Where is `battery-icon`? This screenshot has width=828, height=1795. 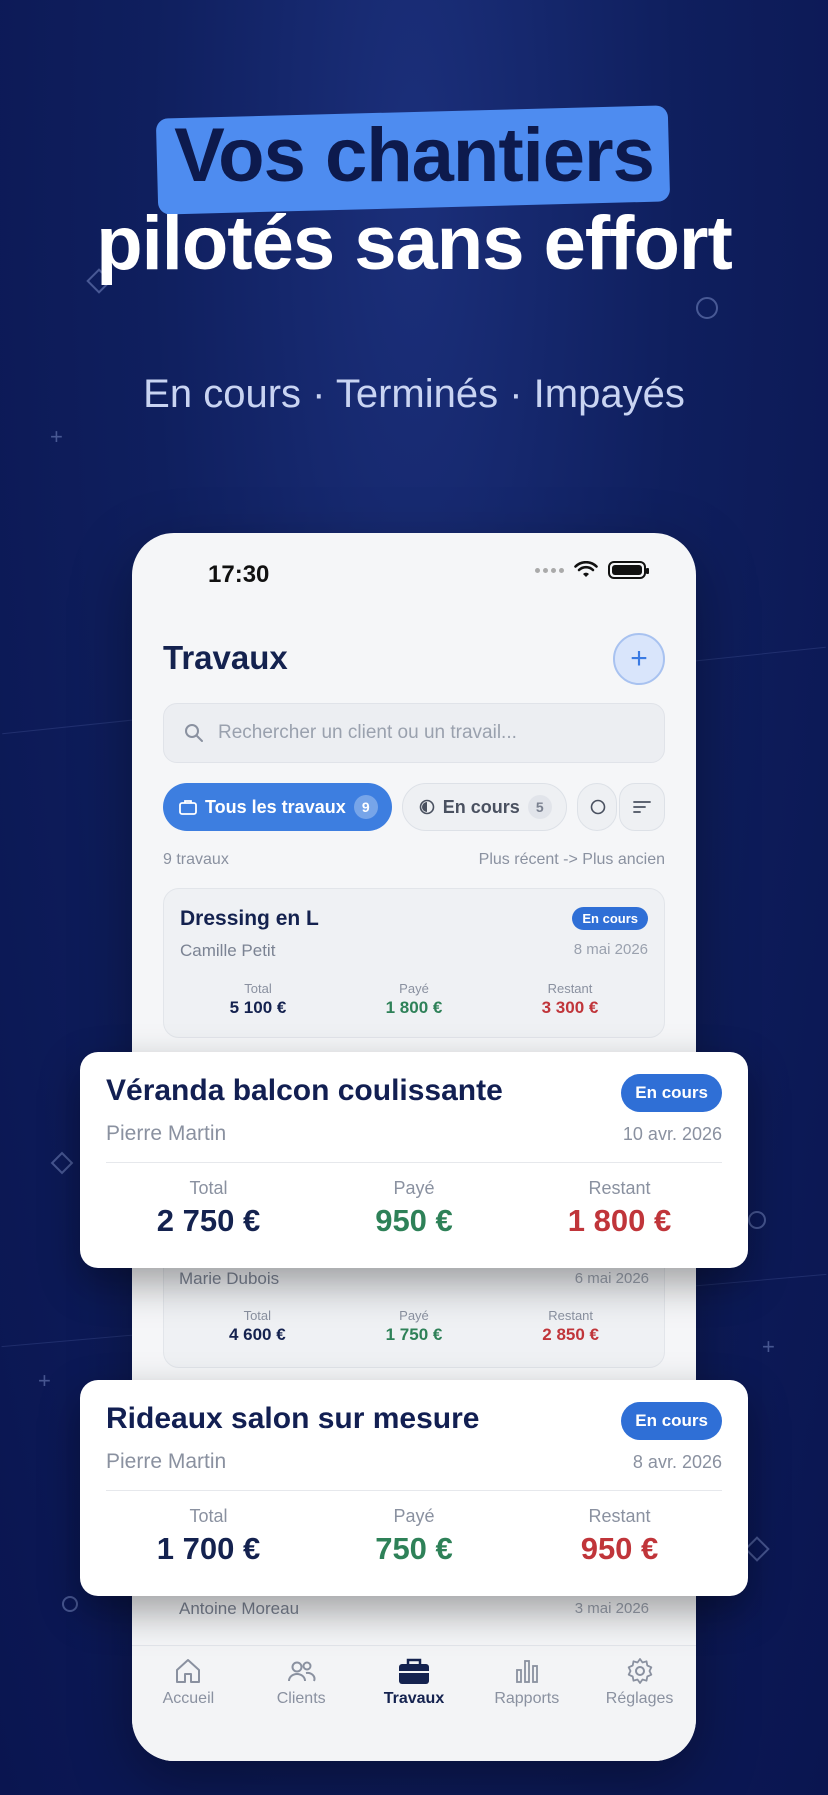 battery-icon is located at coordinates (628, 570).